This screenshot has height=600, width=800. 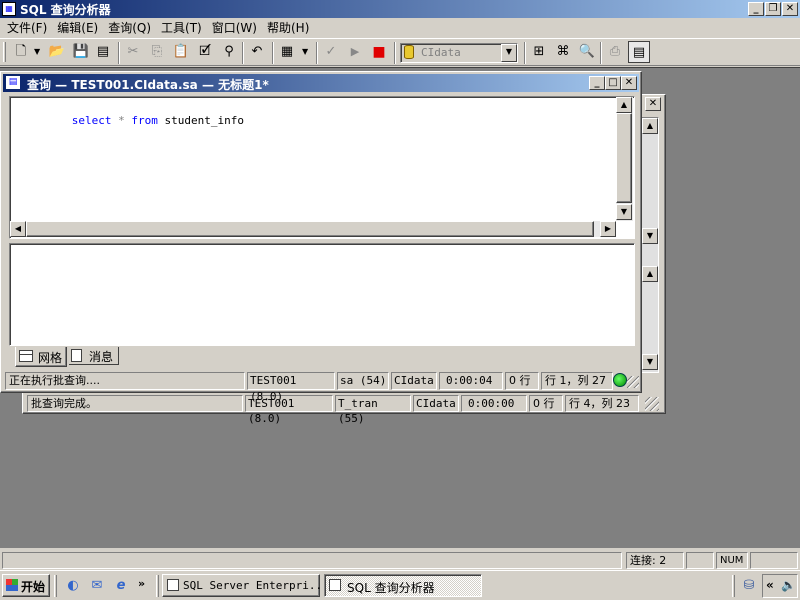 I want to click on menu-help: 帮助(H), so click(x=288, y=28).